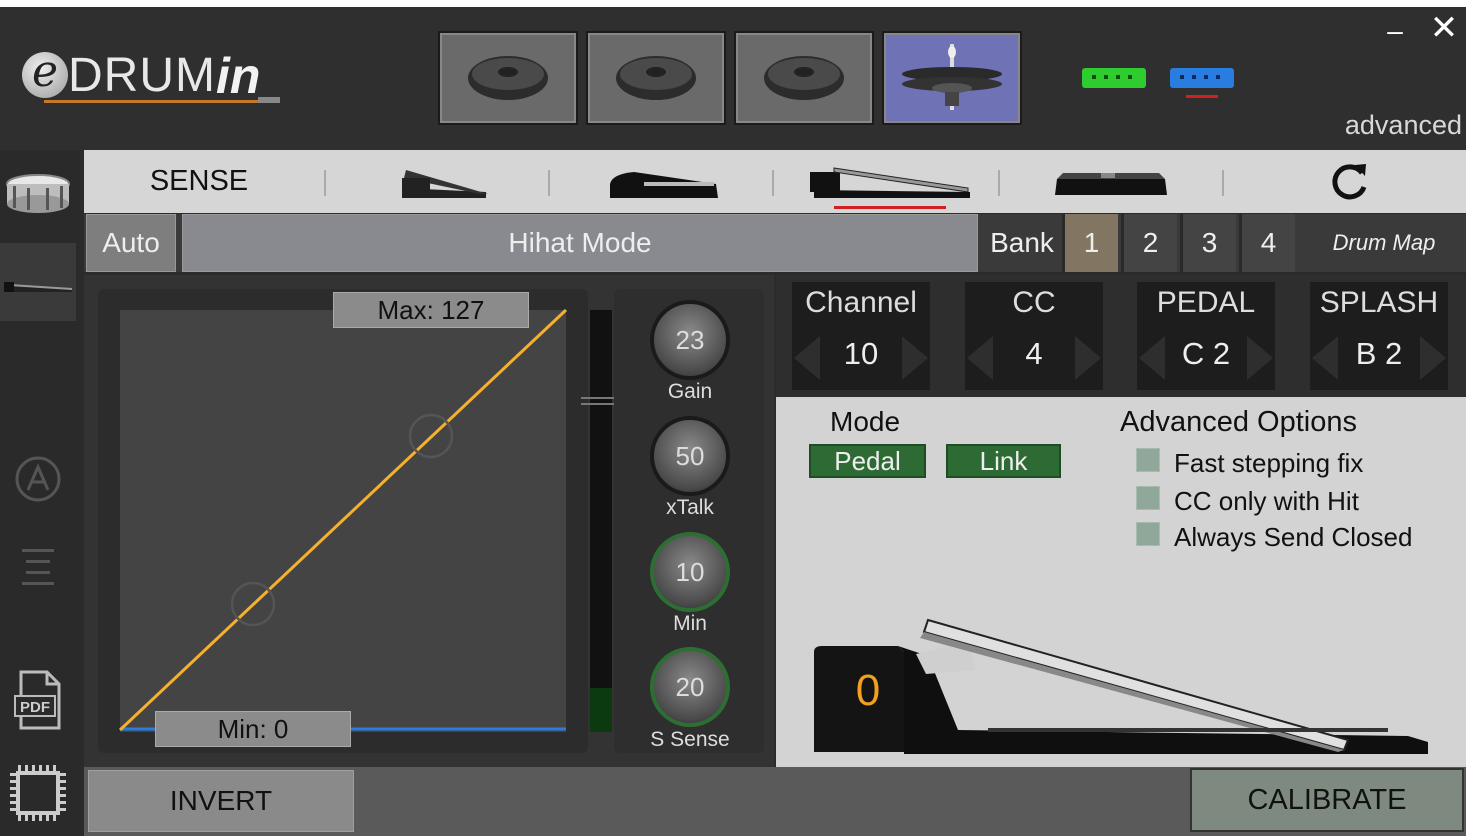 The image size is (1466, 836). I want to click on cc-increment, so click(1088, 358).